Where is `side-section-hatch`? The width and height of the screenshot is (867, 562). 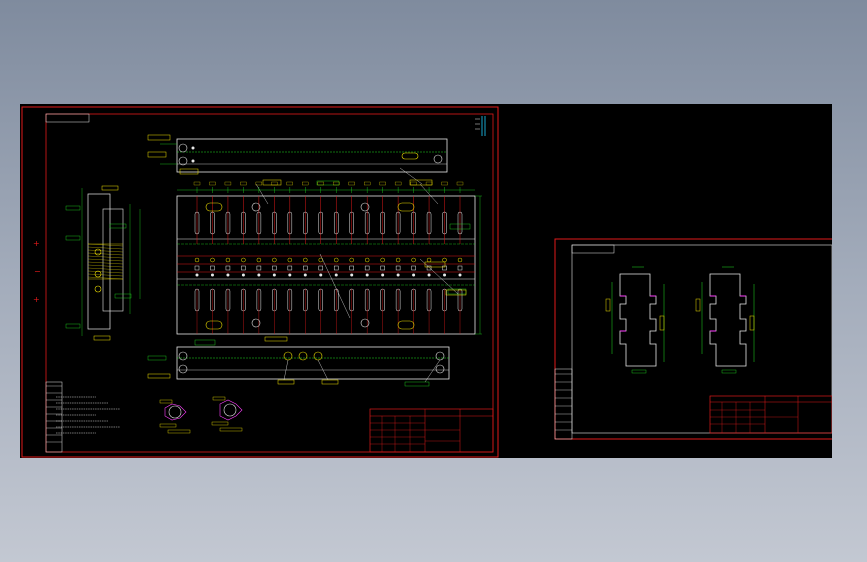
side-section-hatch is located at coordinates (105, 261).